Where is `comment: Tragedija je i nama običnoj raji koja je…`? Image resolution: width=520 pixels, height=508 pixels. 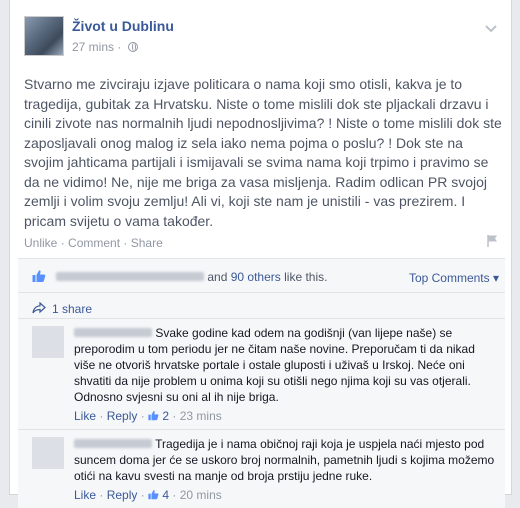
comment: Tragedija je i nama običnoj raji koja je… is located at coordinates (261, 469).